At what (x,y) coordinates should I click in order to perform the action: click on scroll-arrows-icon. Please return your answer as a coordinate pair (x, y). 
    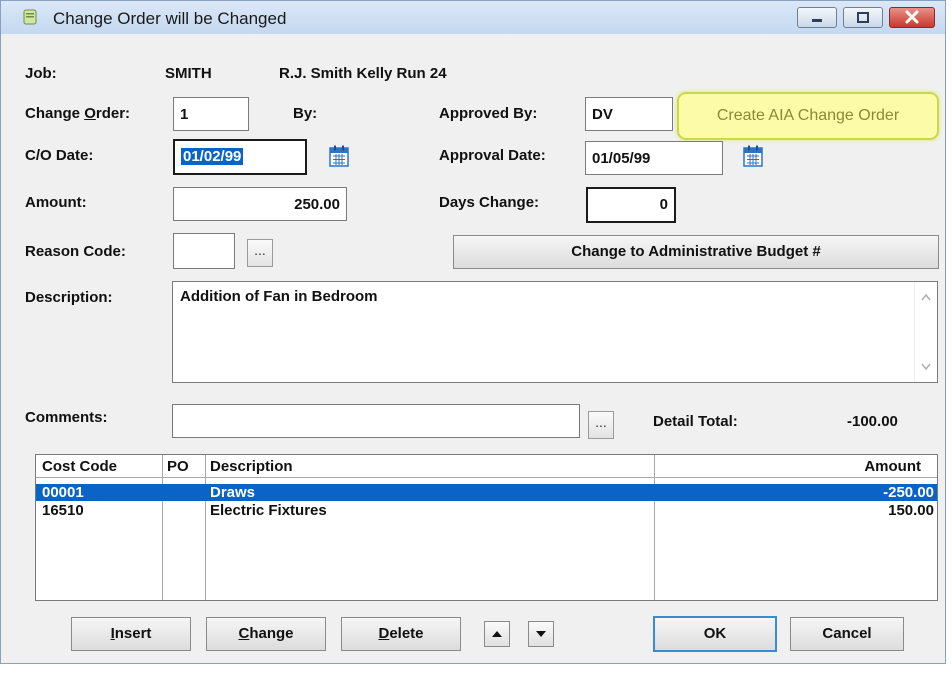
    Looking at the image, I should click on (926, 332).